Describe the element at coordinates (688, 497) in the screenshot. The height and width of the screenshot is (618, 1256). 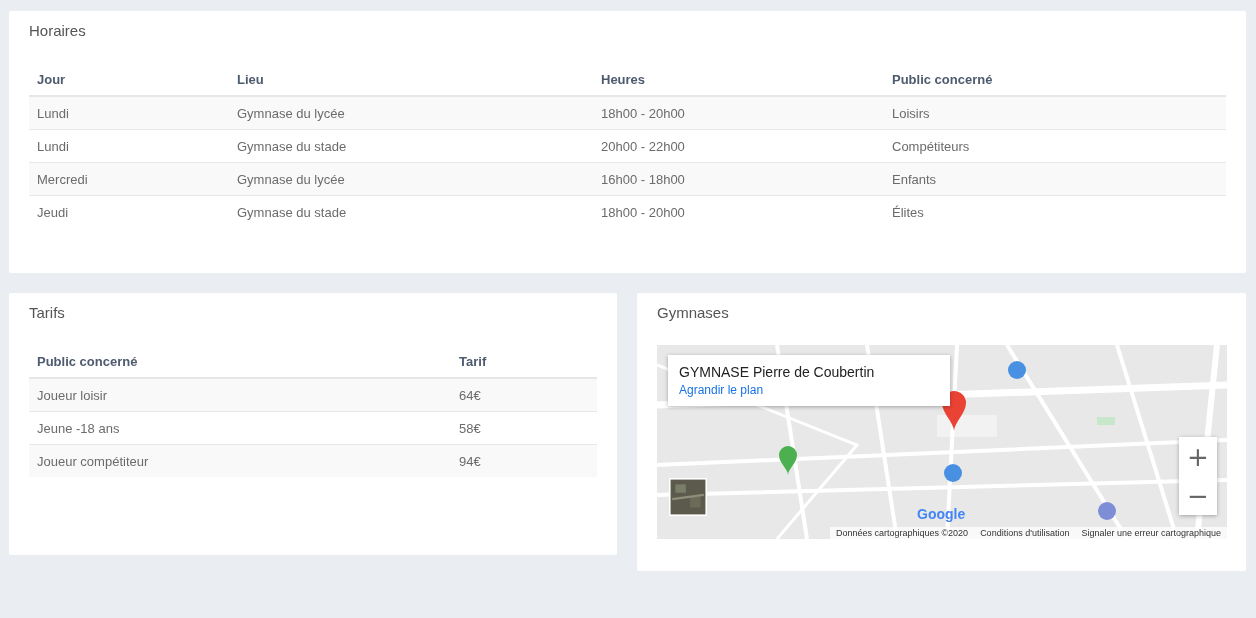
I see `satellite-toggle-icon` at that location.